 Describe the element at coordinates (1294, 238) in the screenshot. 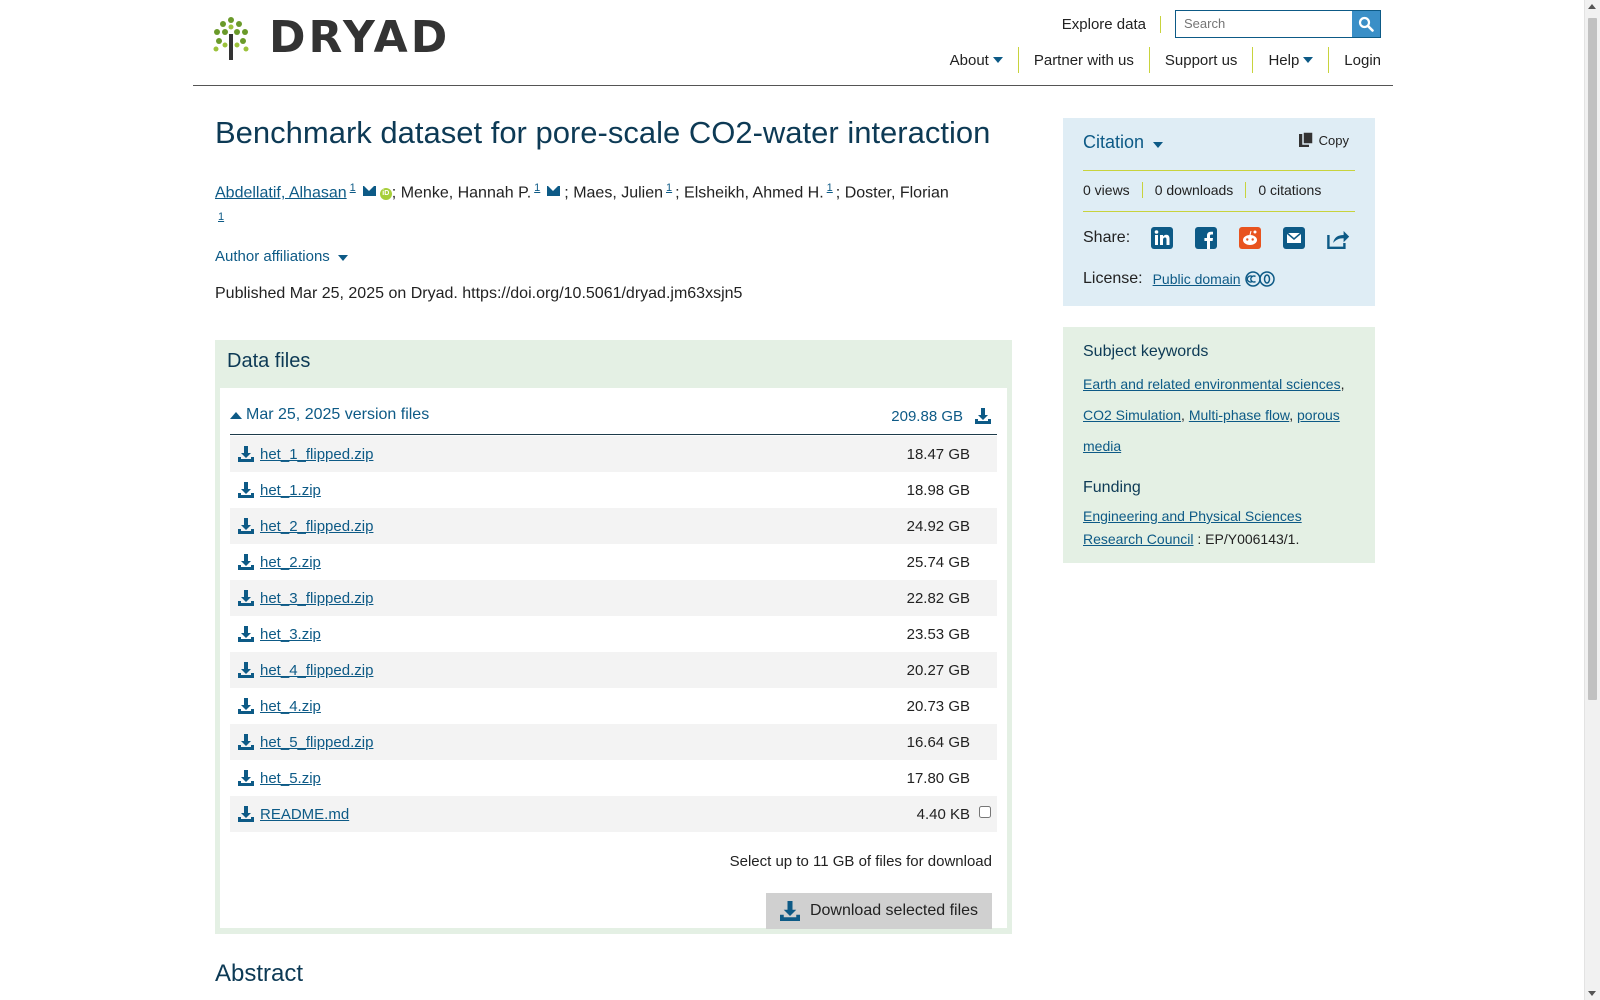

I see `email-share-icon` at that location.